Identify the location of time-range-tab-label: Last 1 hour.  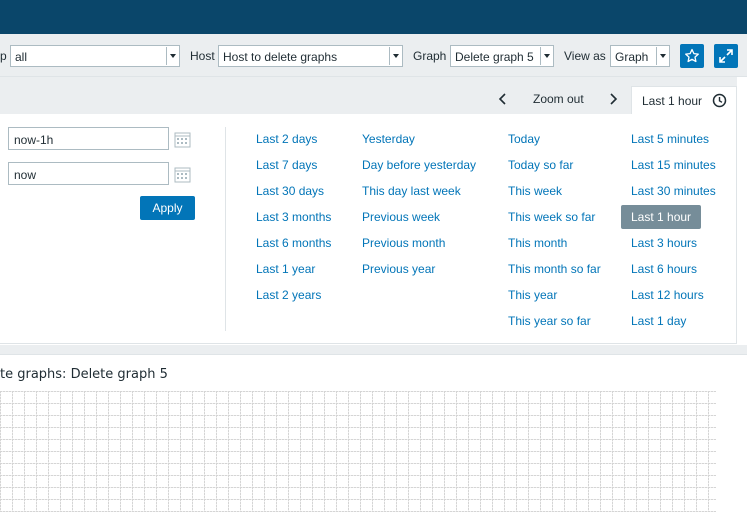
(672, 101).